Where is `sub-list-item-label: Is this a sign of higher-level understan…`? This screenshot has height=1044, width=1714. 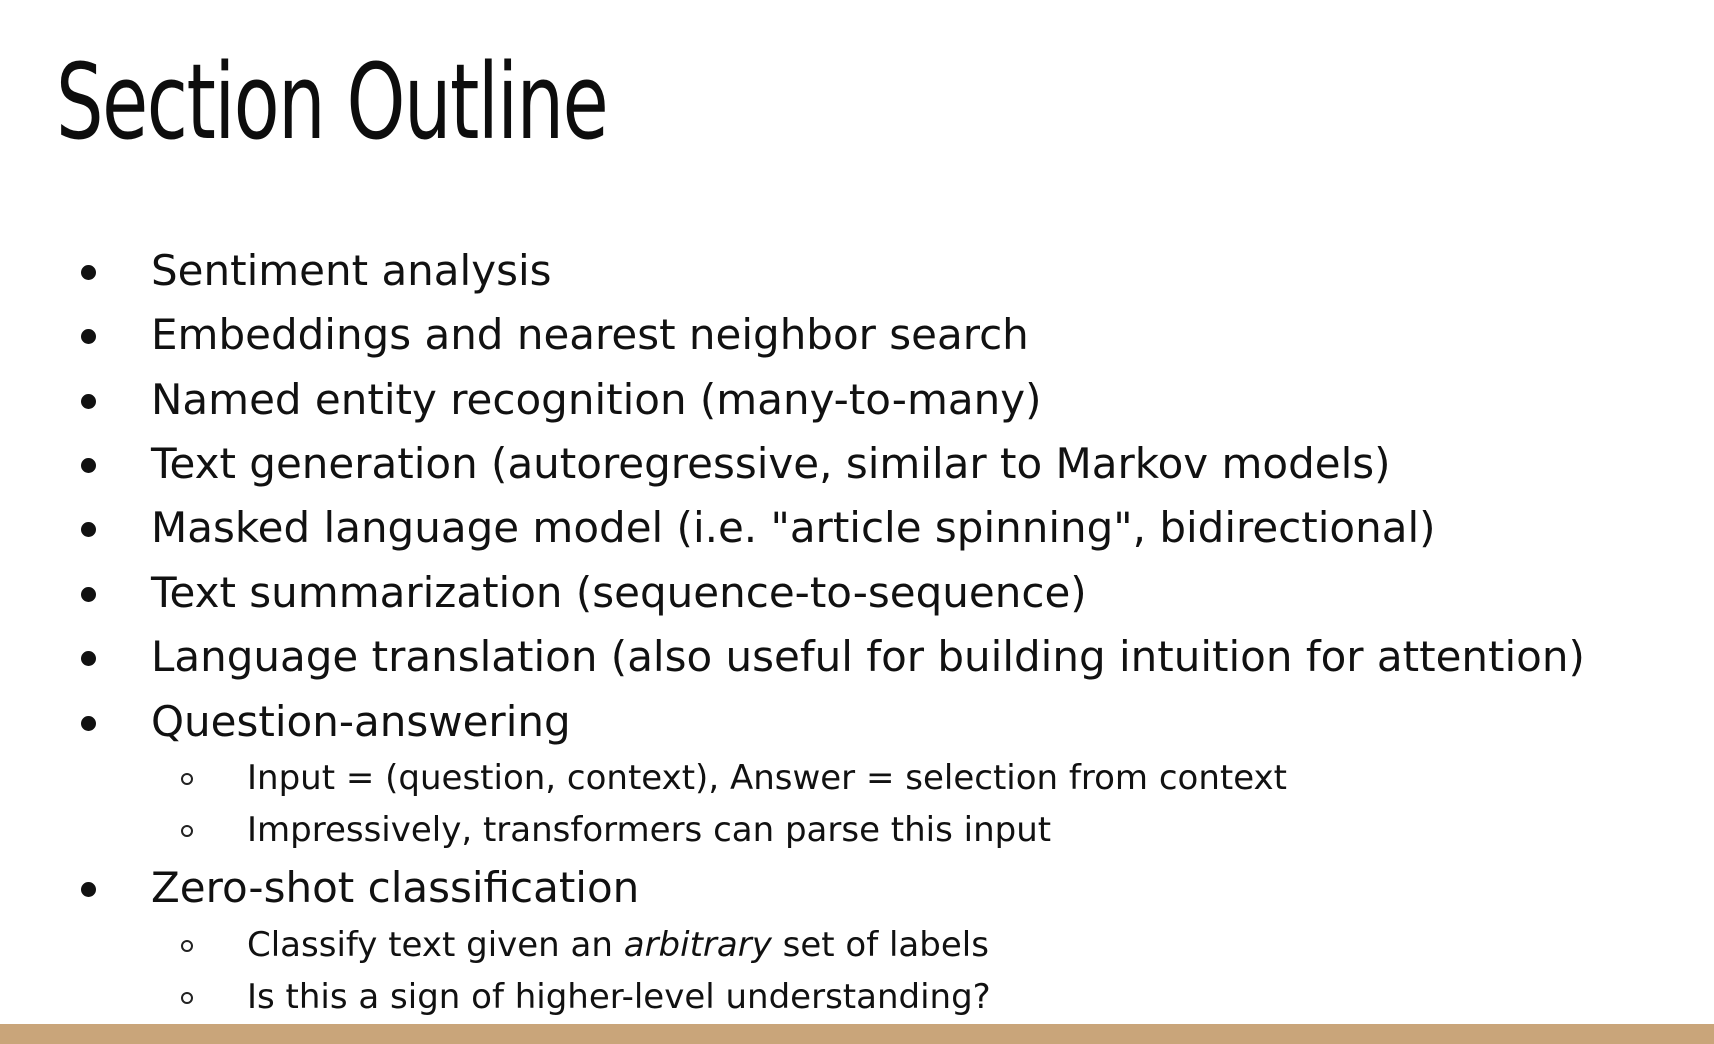
sub-list-item-label: Is this a sign of higher-level understan… is located at coordinates (619, 997).